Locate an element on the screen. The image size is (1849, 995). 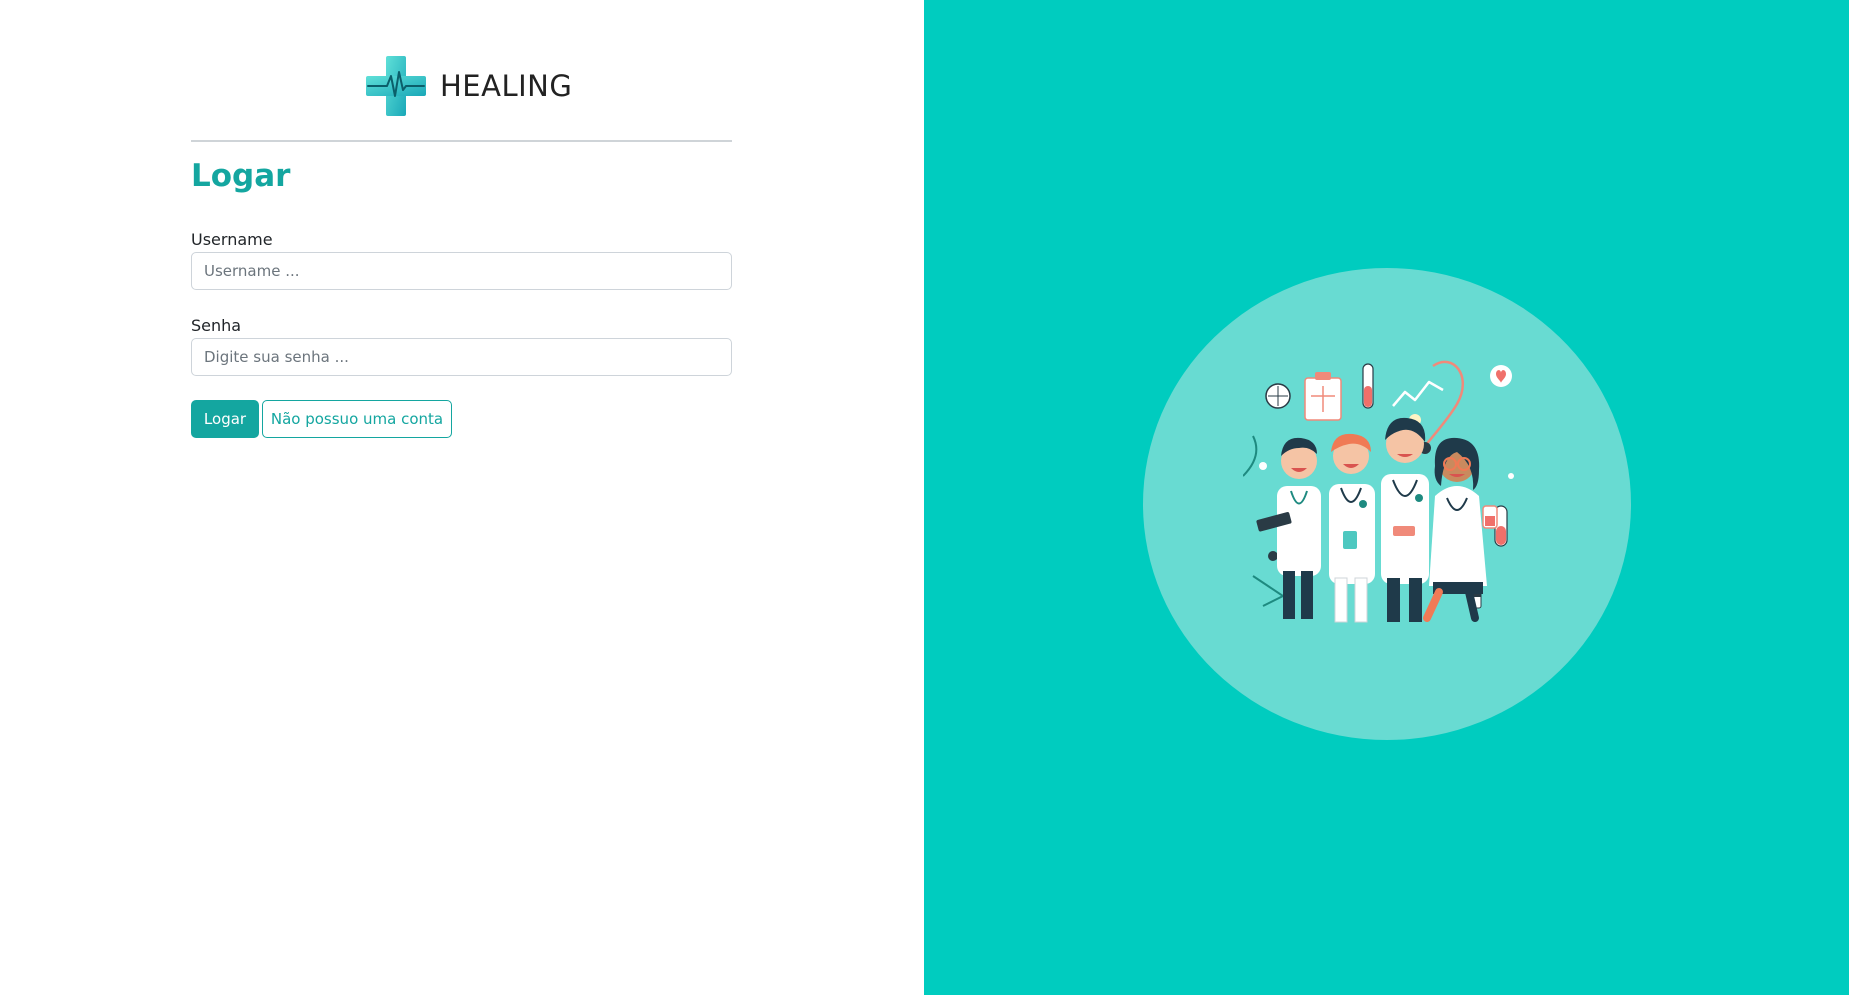
brand-header: HEALING is located at coordinates (469, 86).